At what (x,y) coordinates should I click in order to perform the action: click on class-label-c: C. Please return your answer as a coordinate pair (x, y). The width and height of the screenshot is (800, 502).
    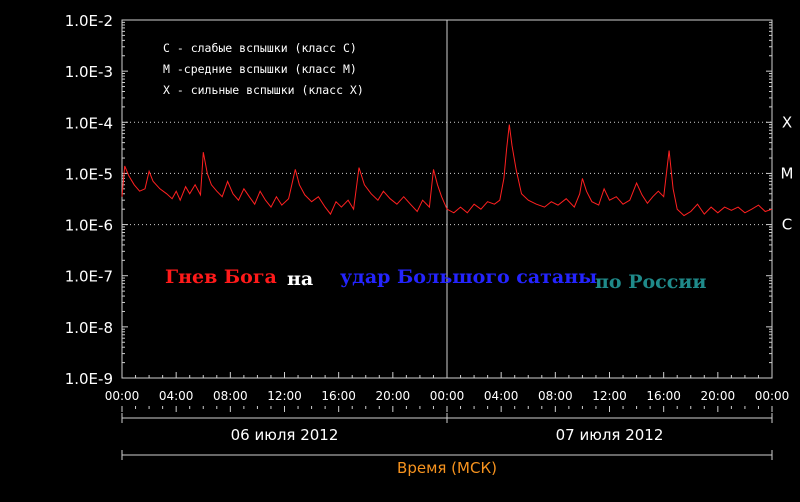
    Looking at the image, I should click on (787, 225).